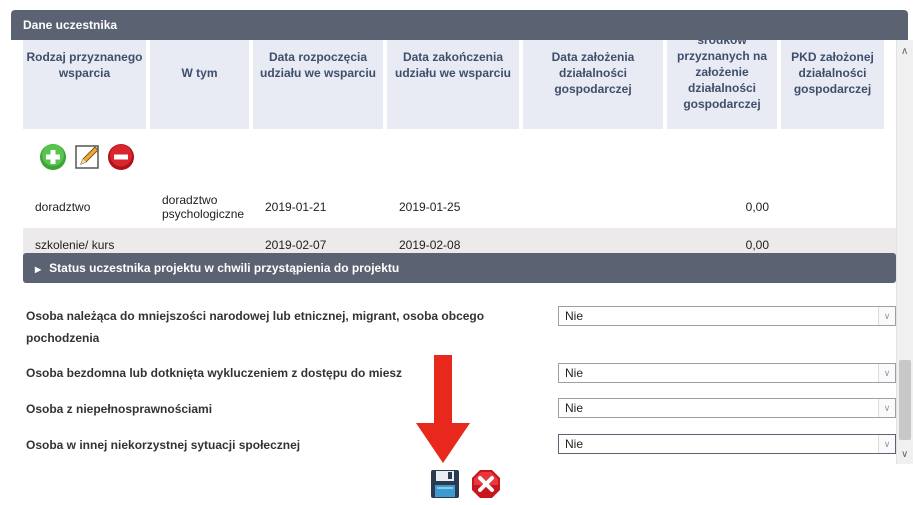  I want to click on pencil-note-icon, so click(87, 157).